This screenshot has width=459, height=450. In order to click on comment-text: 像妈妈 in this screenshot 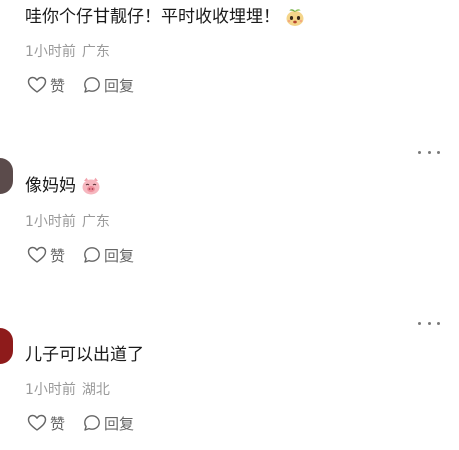, I will do `click(63, 186)`.